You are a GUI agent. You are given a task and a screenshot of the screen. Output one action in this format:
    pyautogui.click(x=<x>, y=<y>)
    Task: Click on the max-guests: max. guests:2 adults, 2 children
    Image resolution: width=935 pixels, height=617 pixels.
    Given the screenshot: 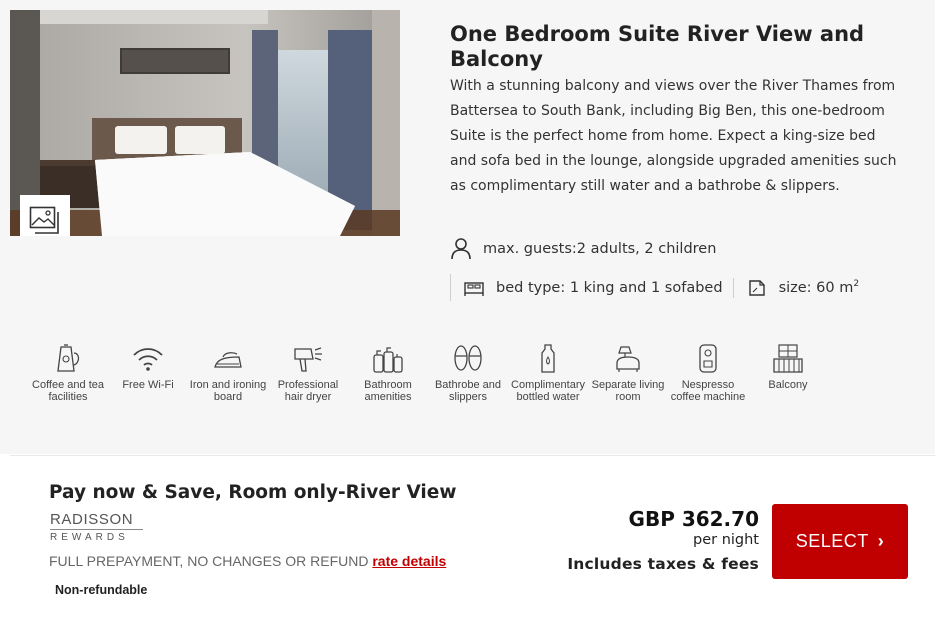 What is the action you would take?
    pyautogui.click(x=583, y=249)
    